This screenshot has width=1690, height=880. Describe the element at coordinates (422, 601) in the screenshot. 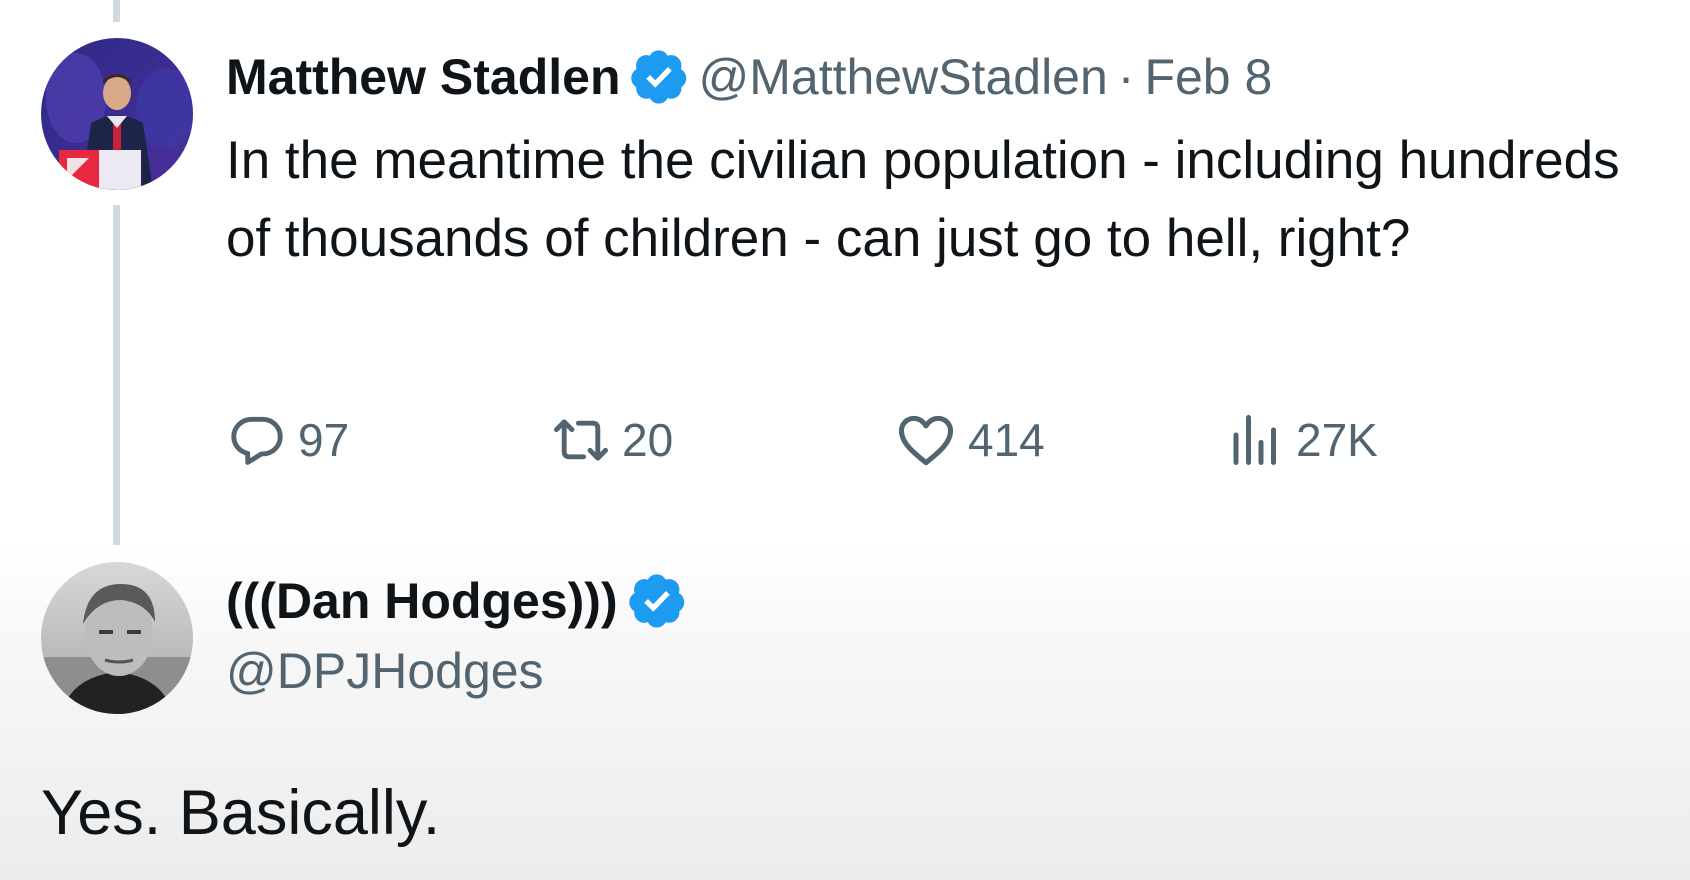

I see `reply-author-name: (((Dan Hodges)))` at that location.